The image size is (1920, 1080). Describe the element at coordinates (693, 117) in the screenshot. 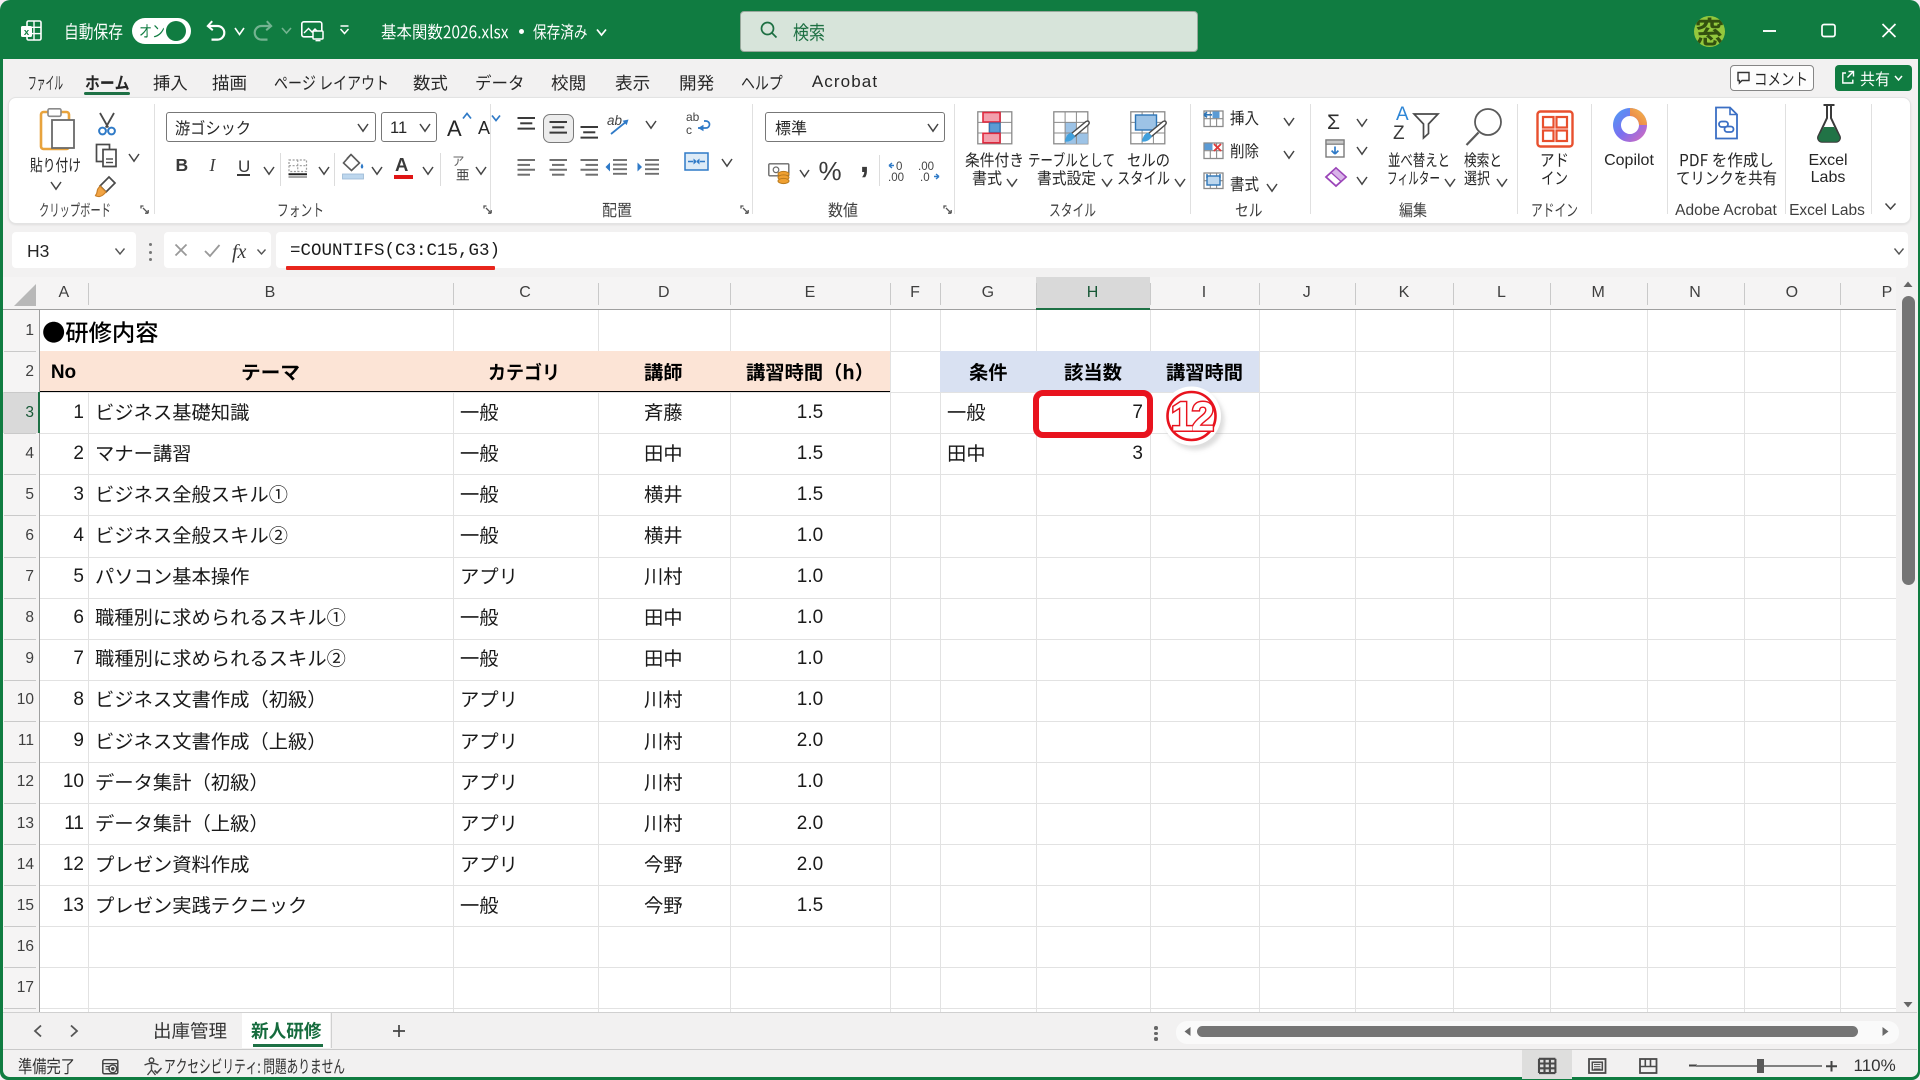

I see `svg-text: ab` at that location.